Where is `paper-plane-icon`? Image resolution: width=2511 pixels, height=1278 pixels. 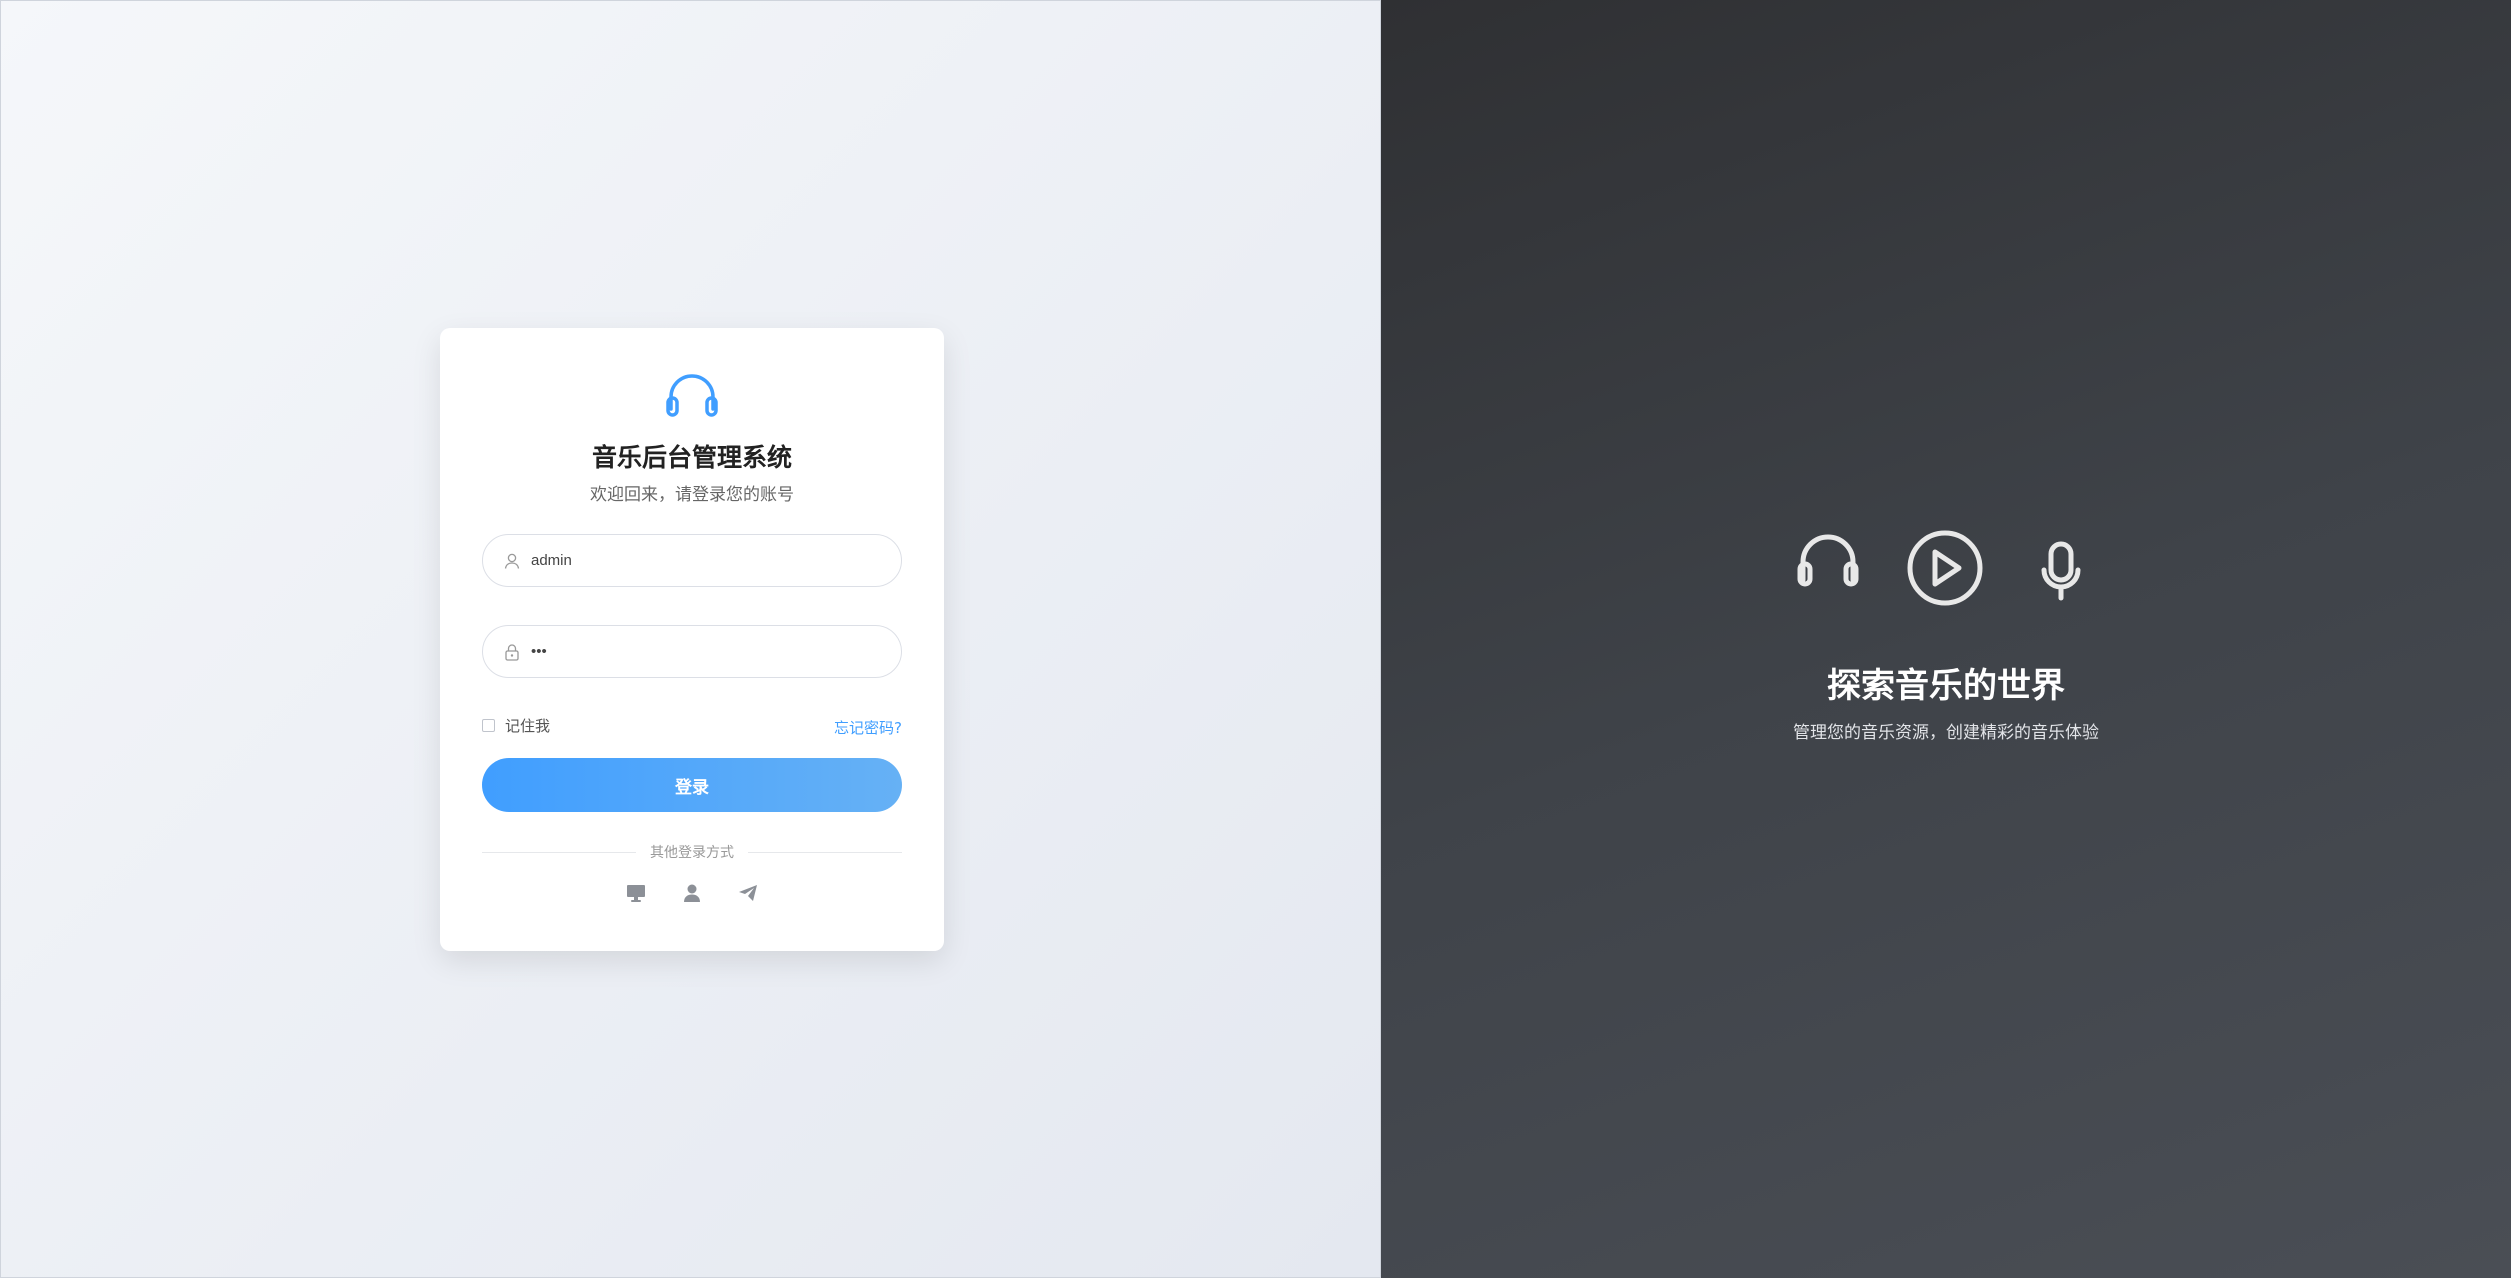 paper-plane-icon is located at coordinates (748, 893).